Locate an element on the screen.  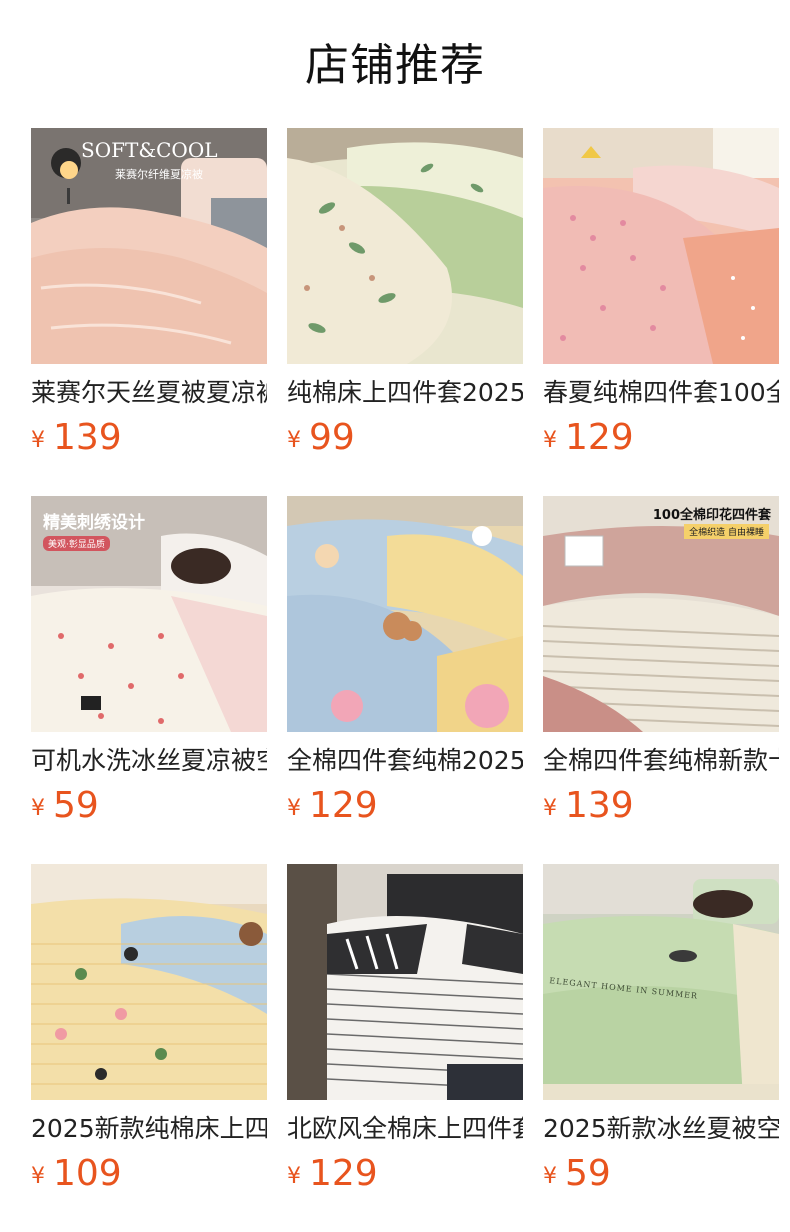
product-price: ¥109 is located at coordinates (76, 1174).